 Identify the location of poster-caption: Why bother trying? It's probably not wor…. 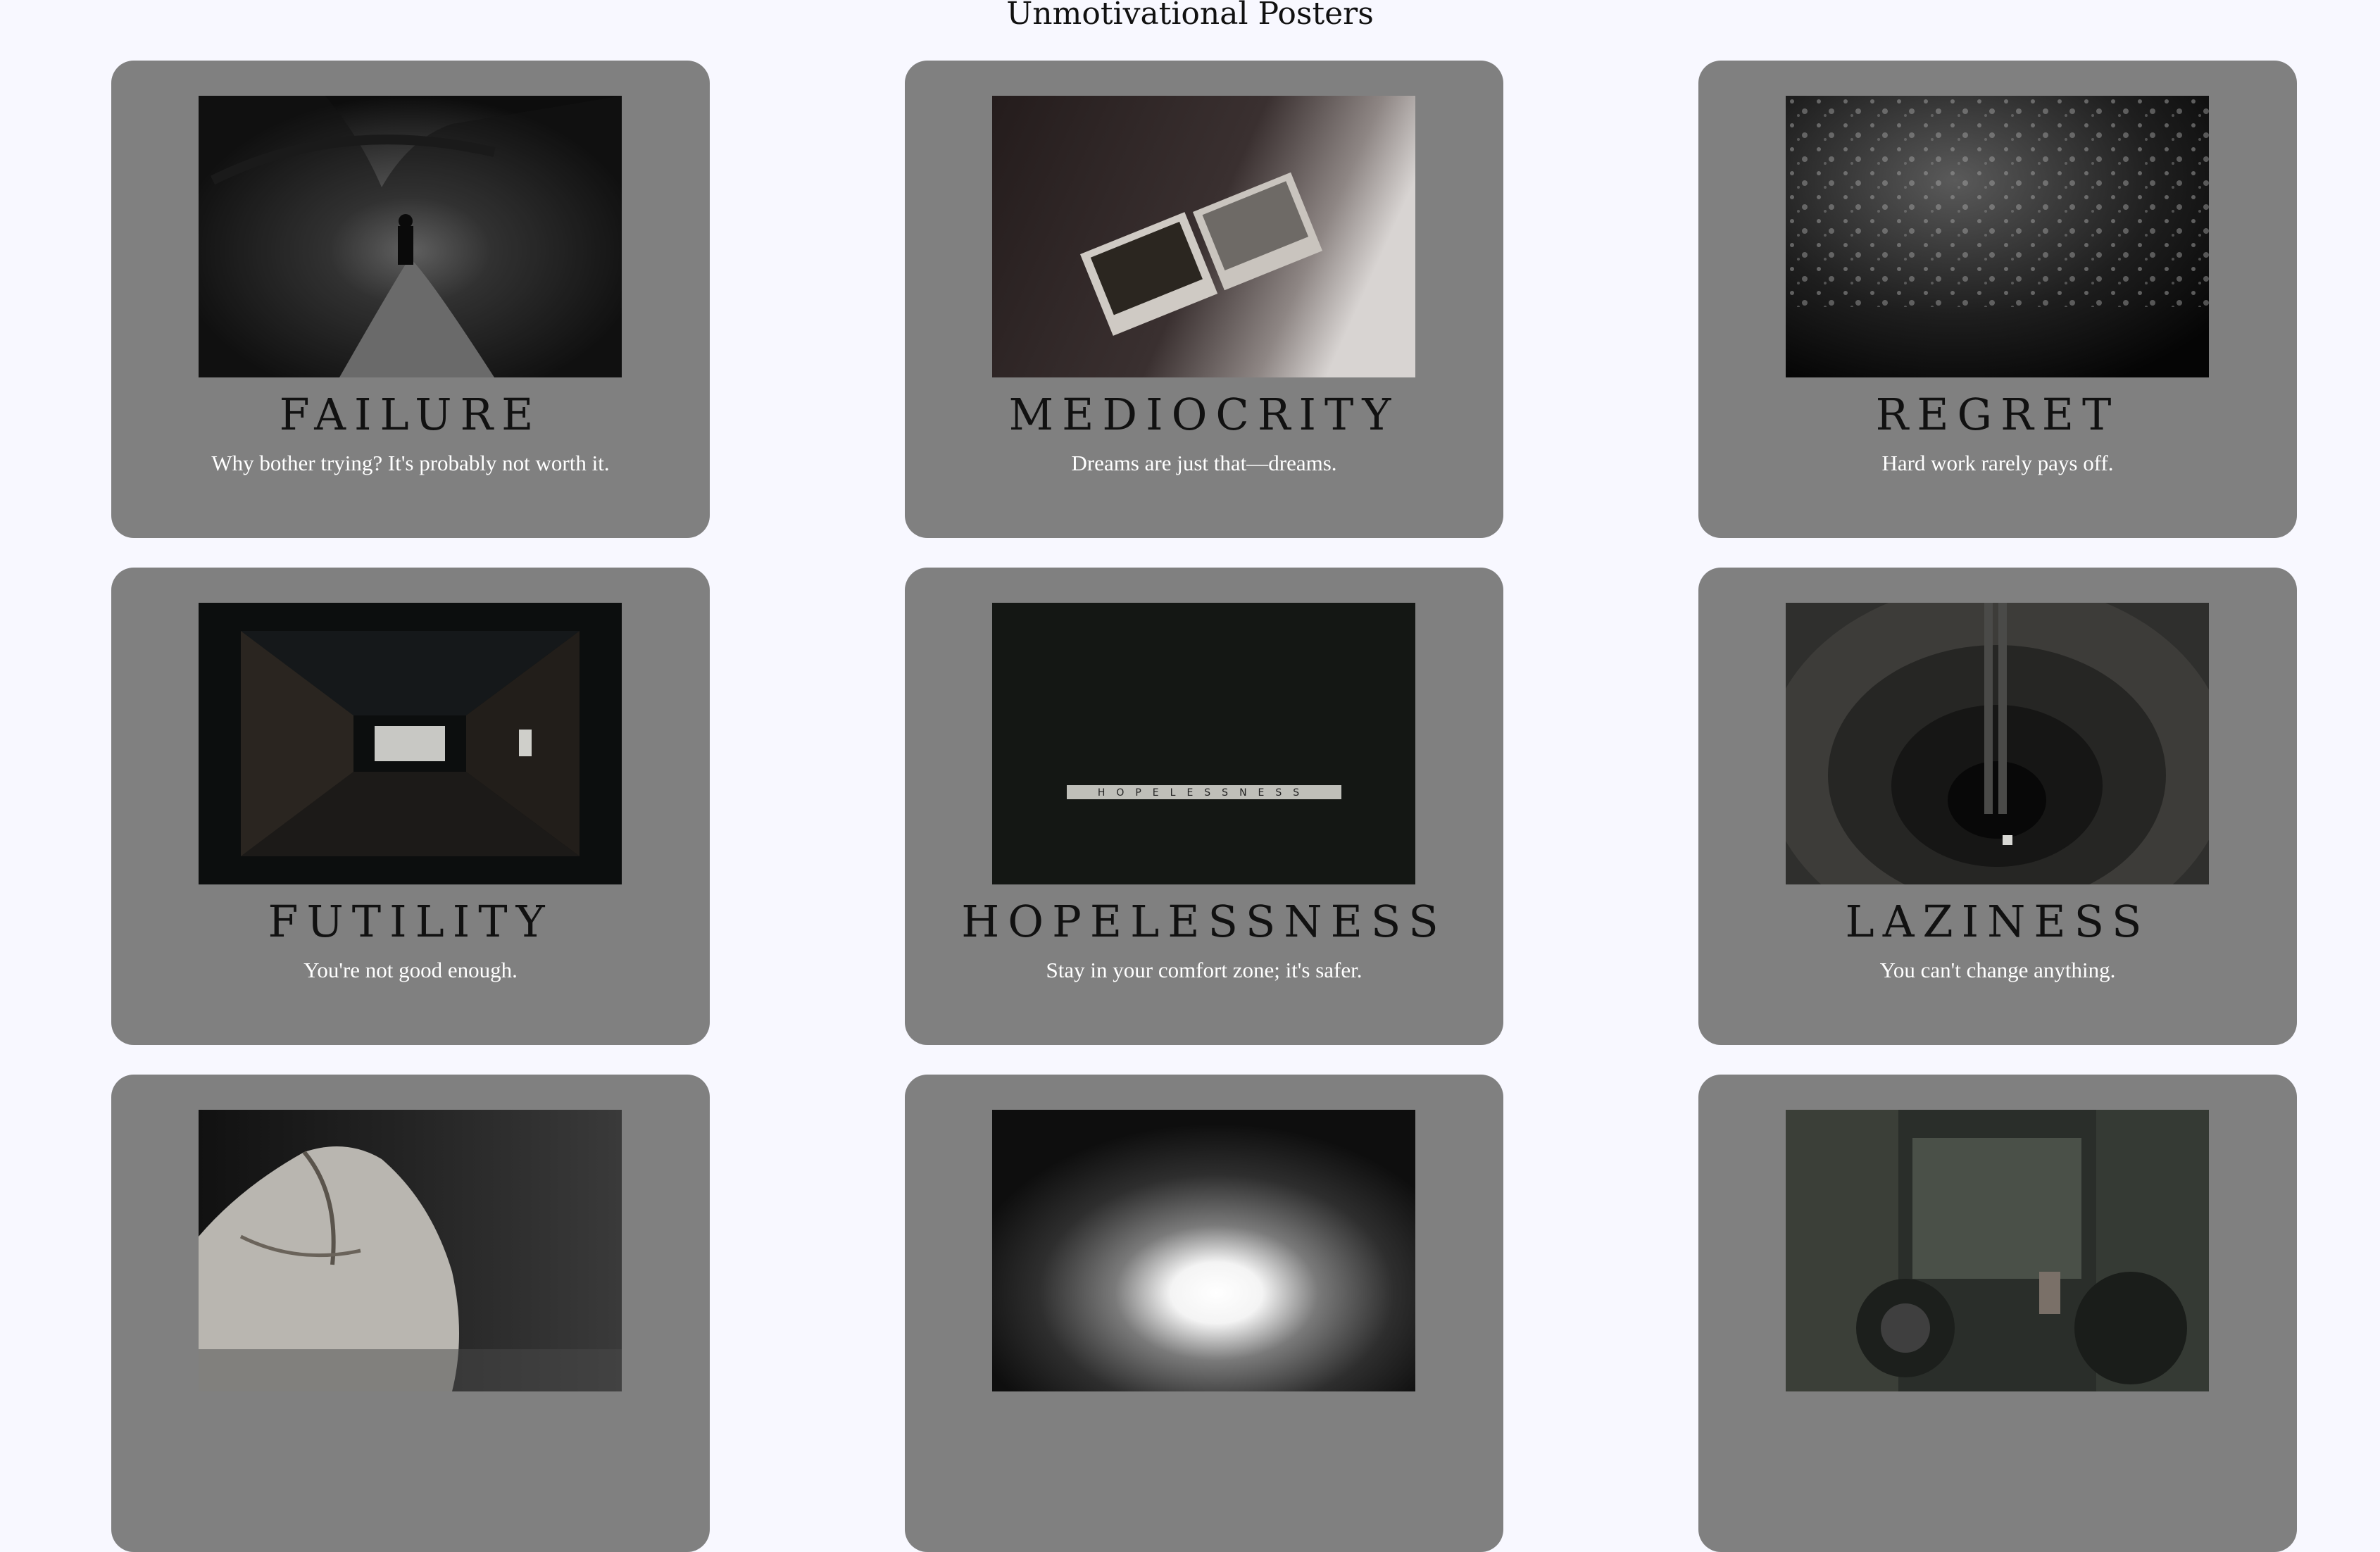
(411, 463).